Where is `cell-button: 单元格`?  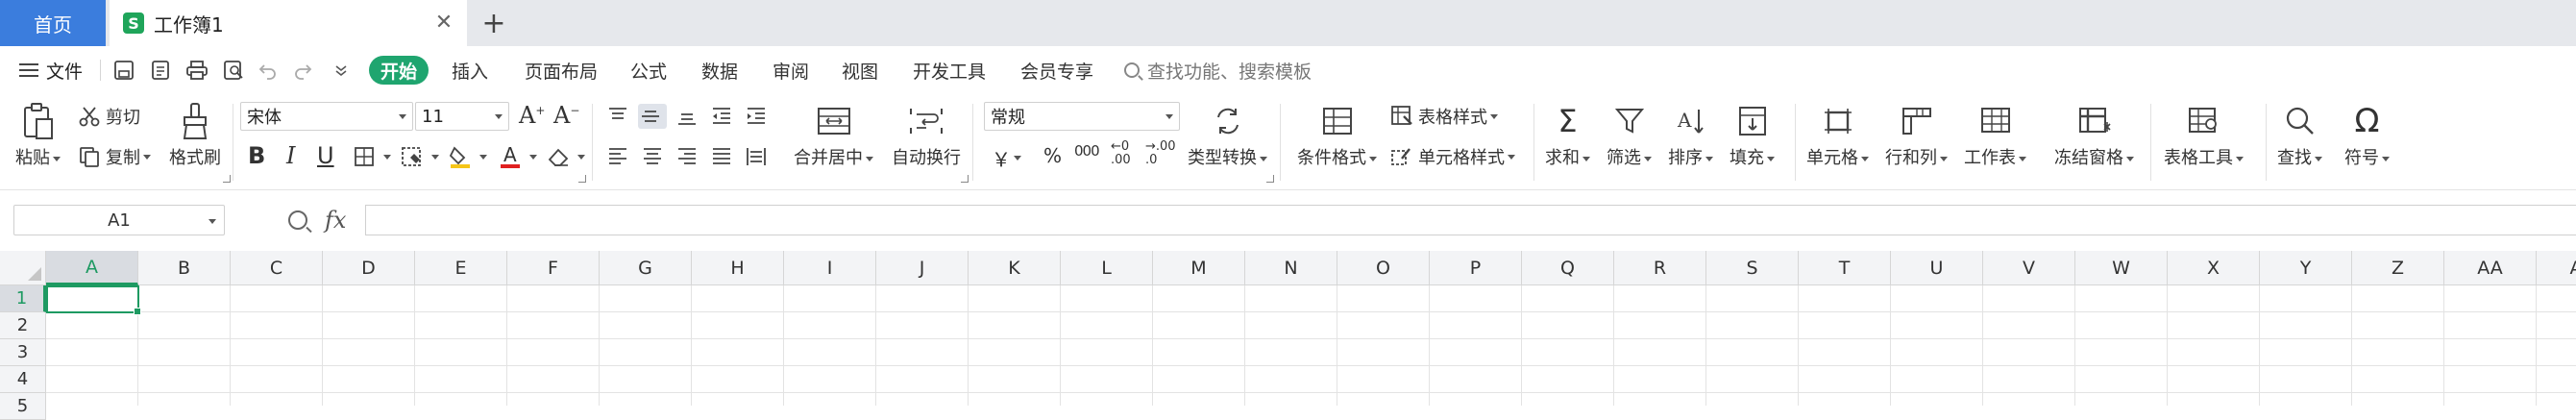
cell-button: 单元格 is located at coordinates (1837, 135).